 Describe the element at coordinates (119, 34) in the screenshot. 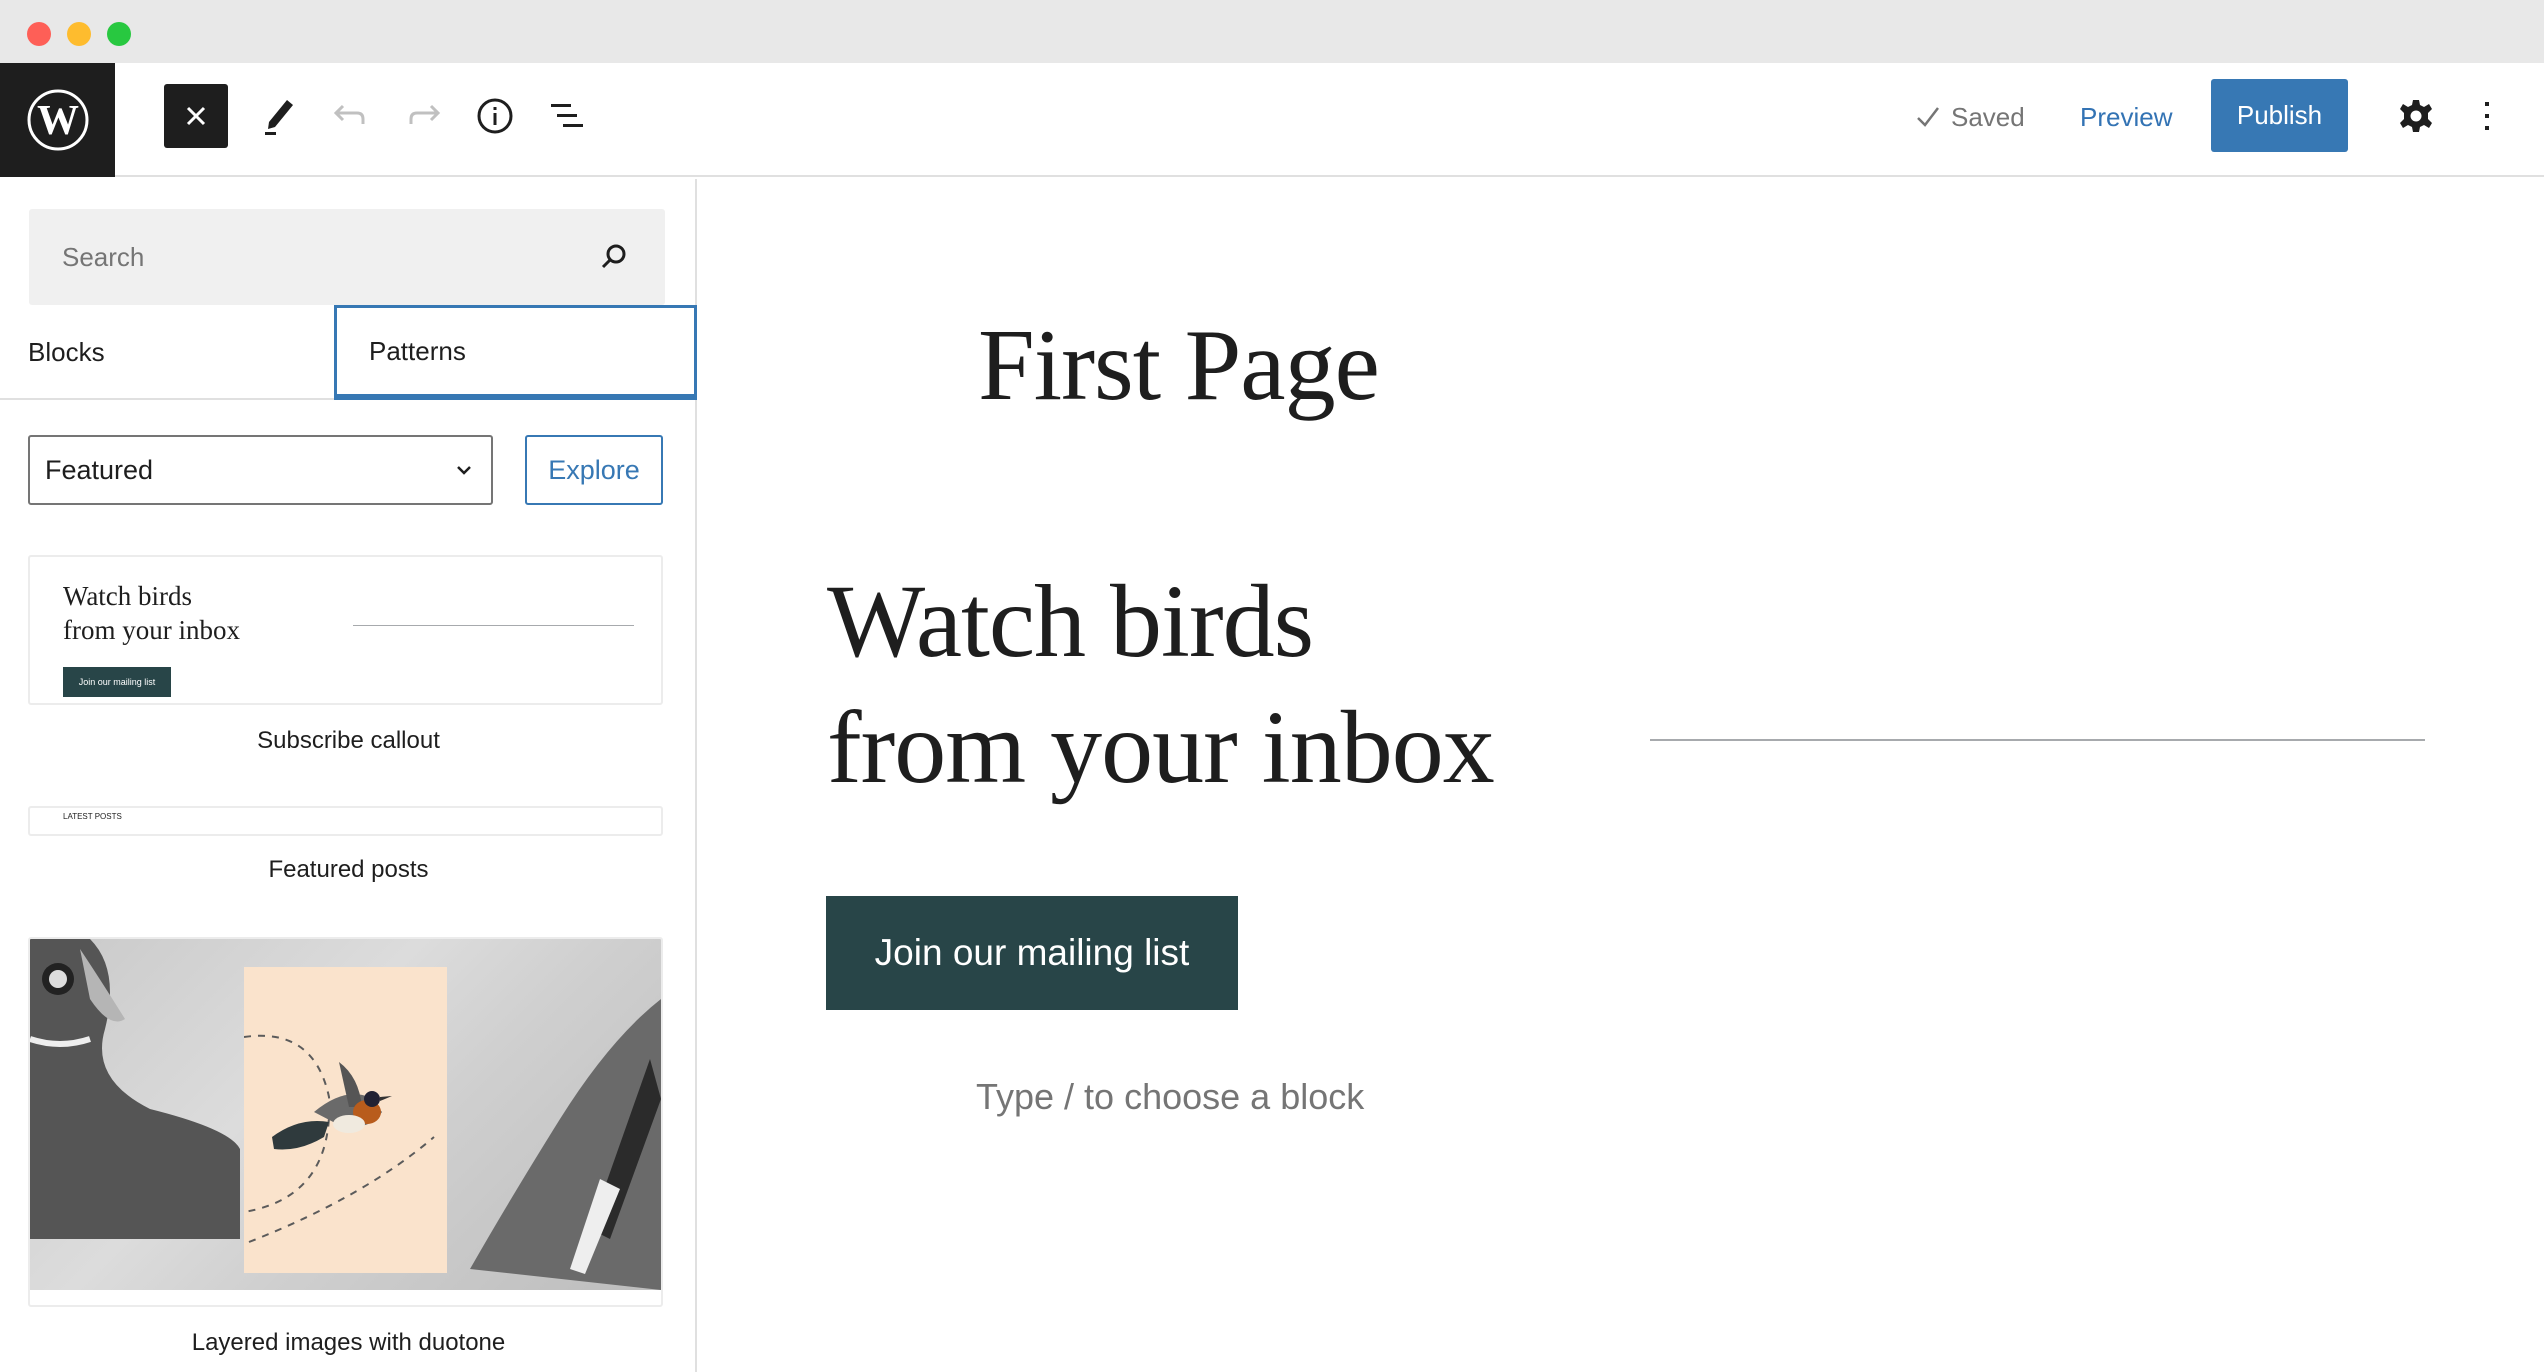

I see `window-maximize-button` at that location.